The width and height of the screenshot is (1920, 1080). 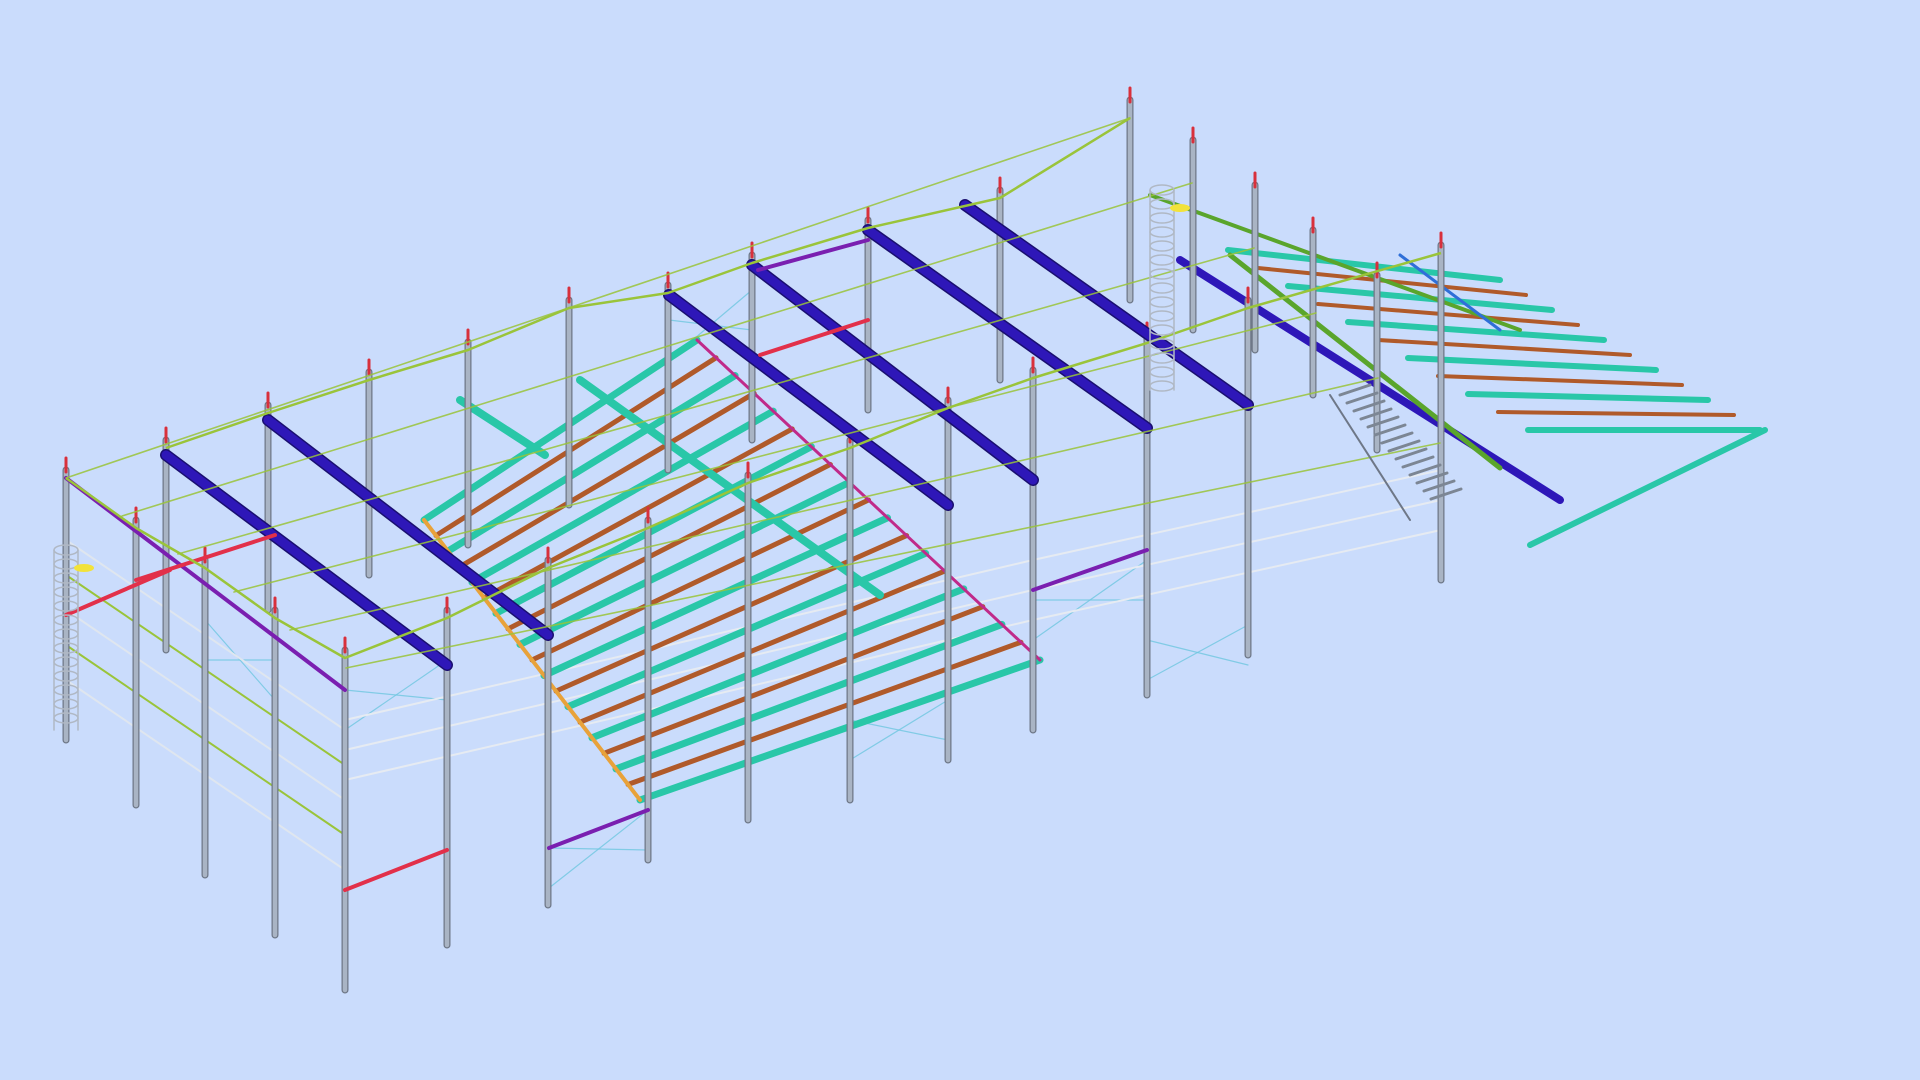 What do you see at coordinates (893, 555) in the screenshot?
I see `roof-purlin` at bounding box center [893, 555].